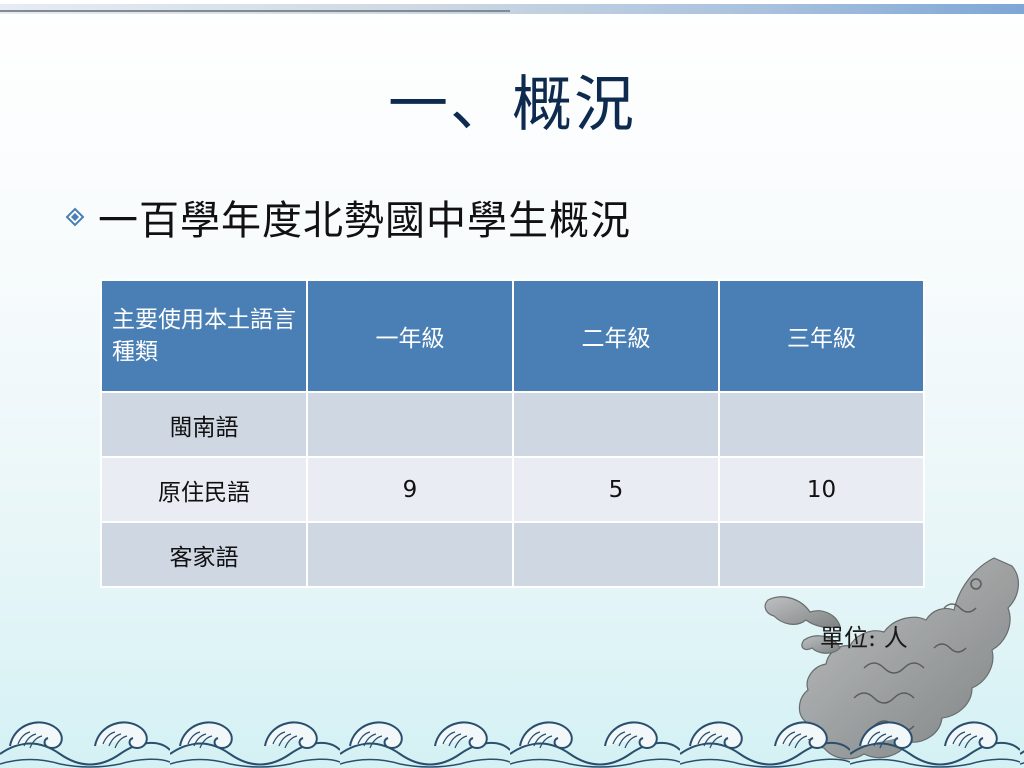  I want to click on row-grade1: 9, so click(410, 489).